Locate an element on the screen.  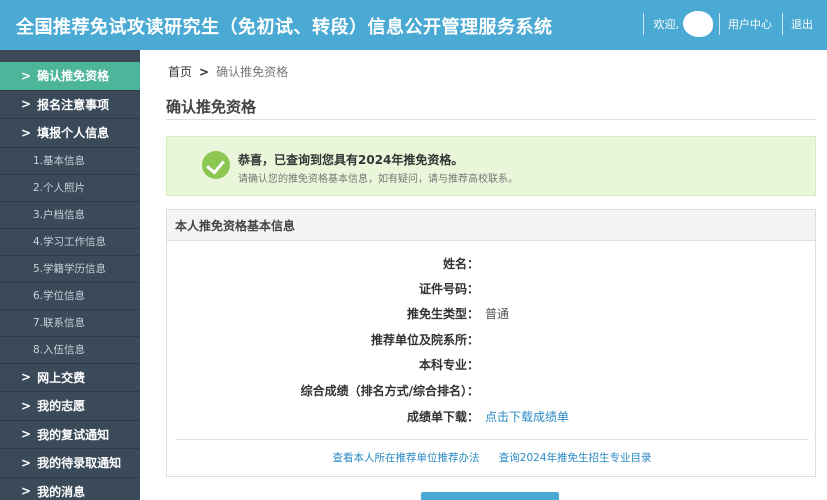
confirm-button is located at coordinates (490, 496).